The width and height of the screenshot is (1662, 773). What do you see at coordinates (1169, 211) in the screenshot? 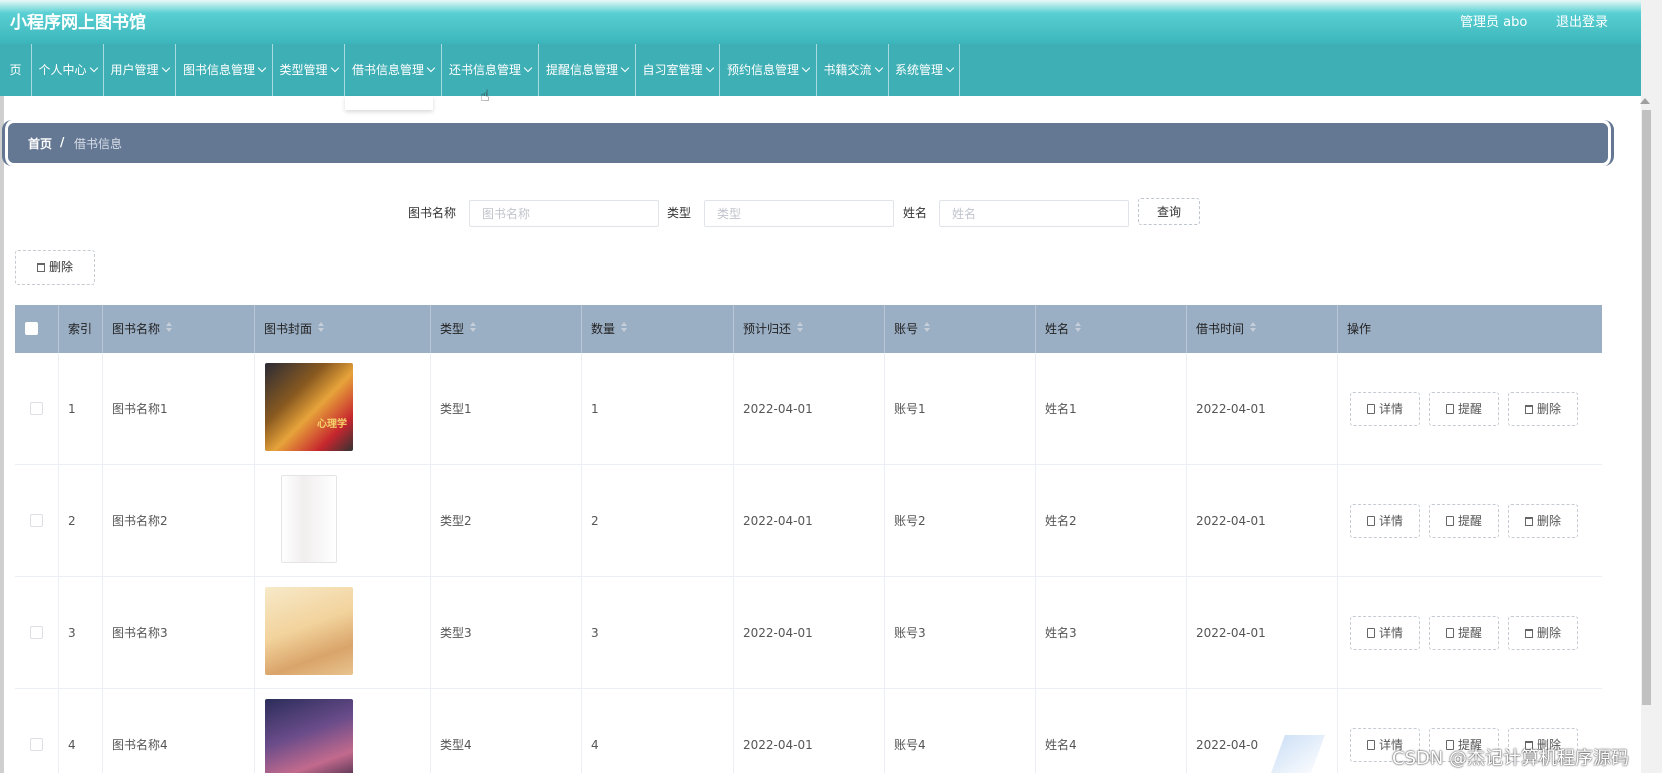
I see `query-button: 查询` at bounding box center [1169, 211].